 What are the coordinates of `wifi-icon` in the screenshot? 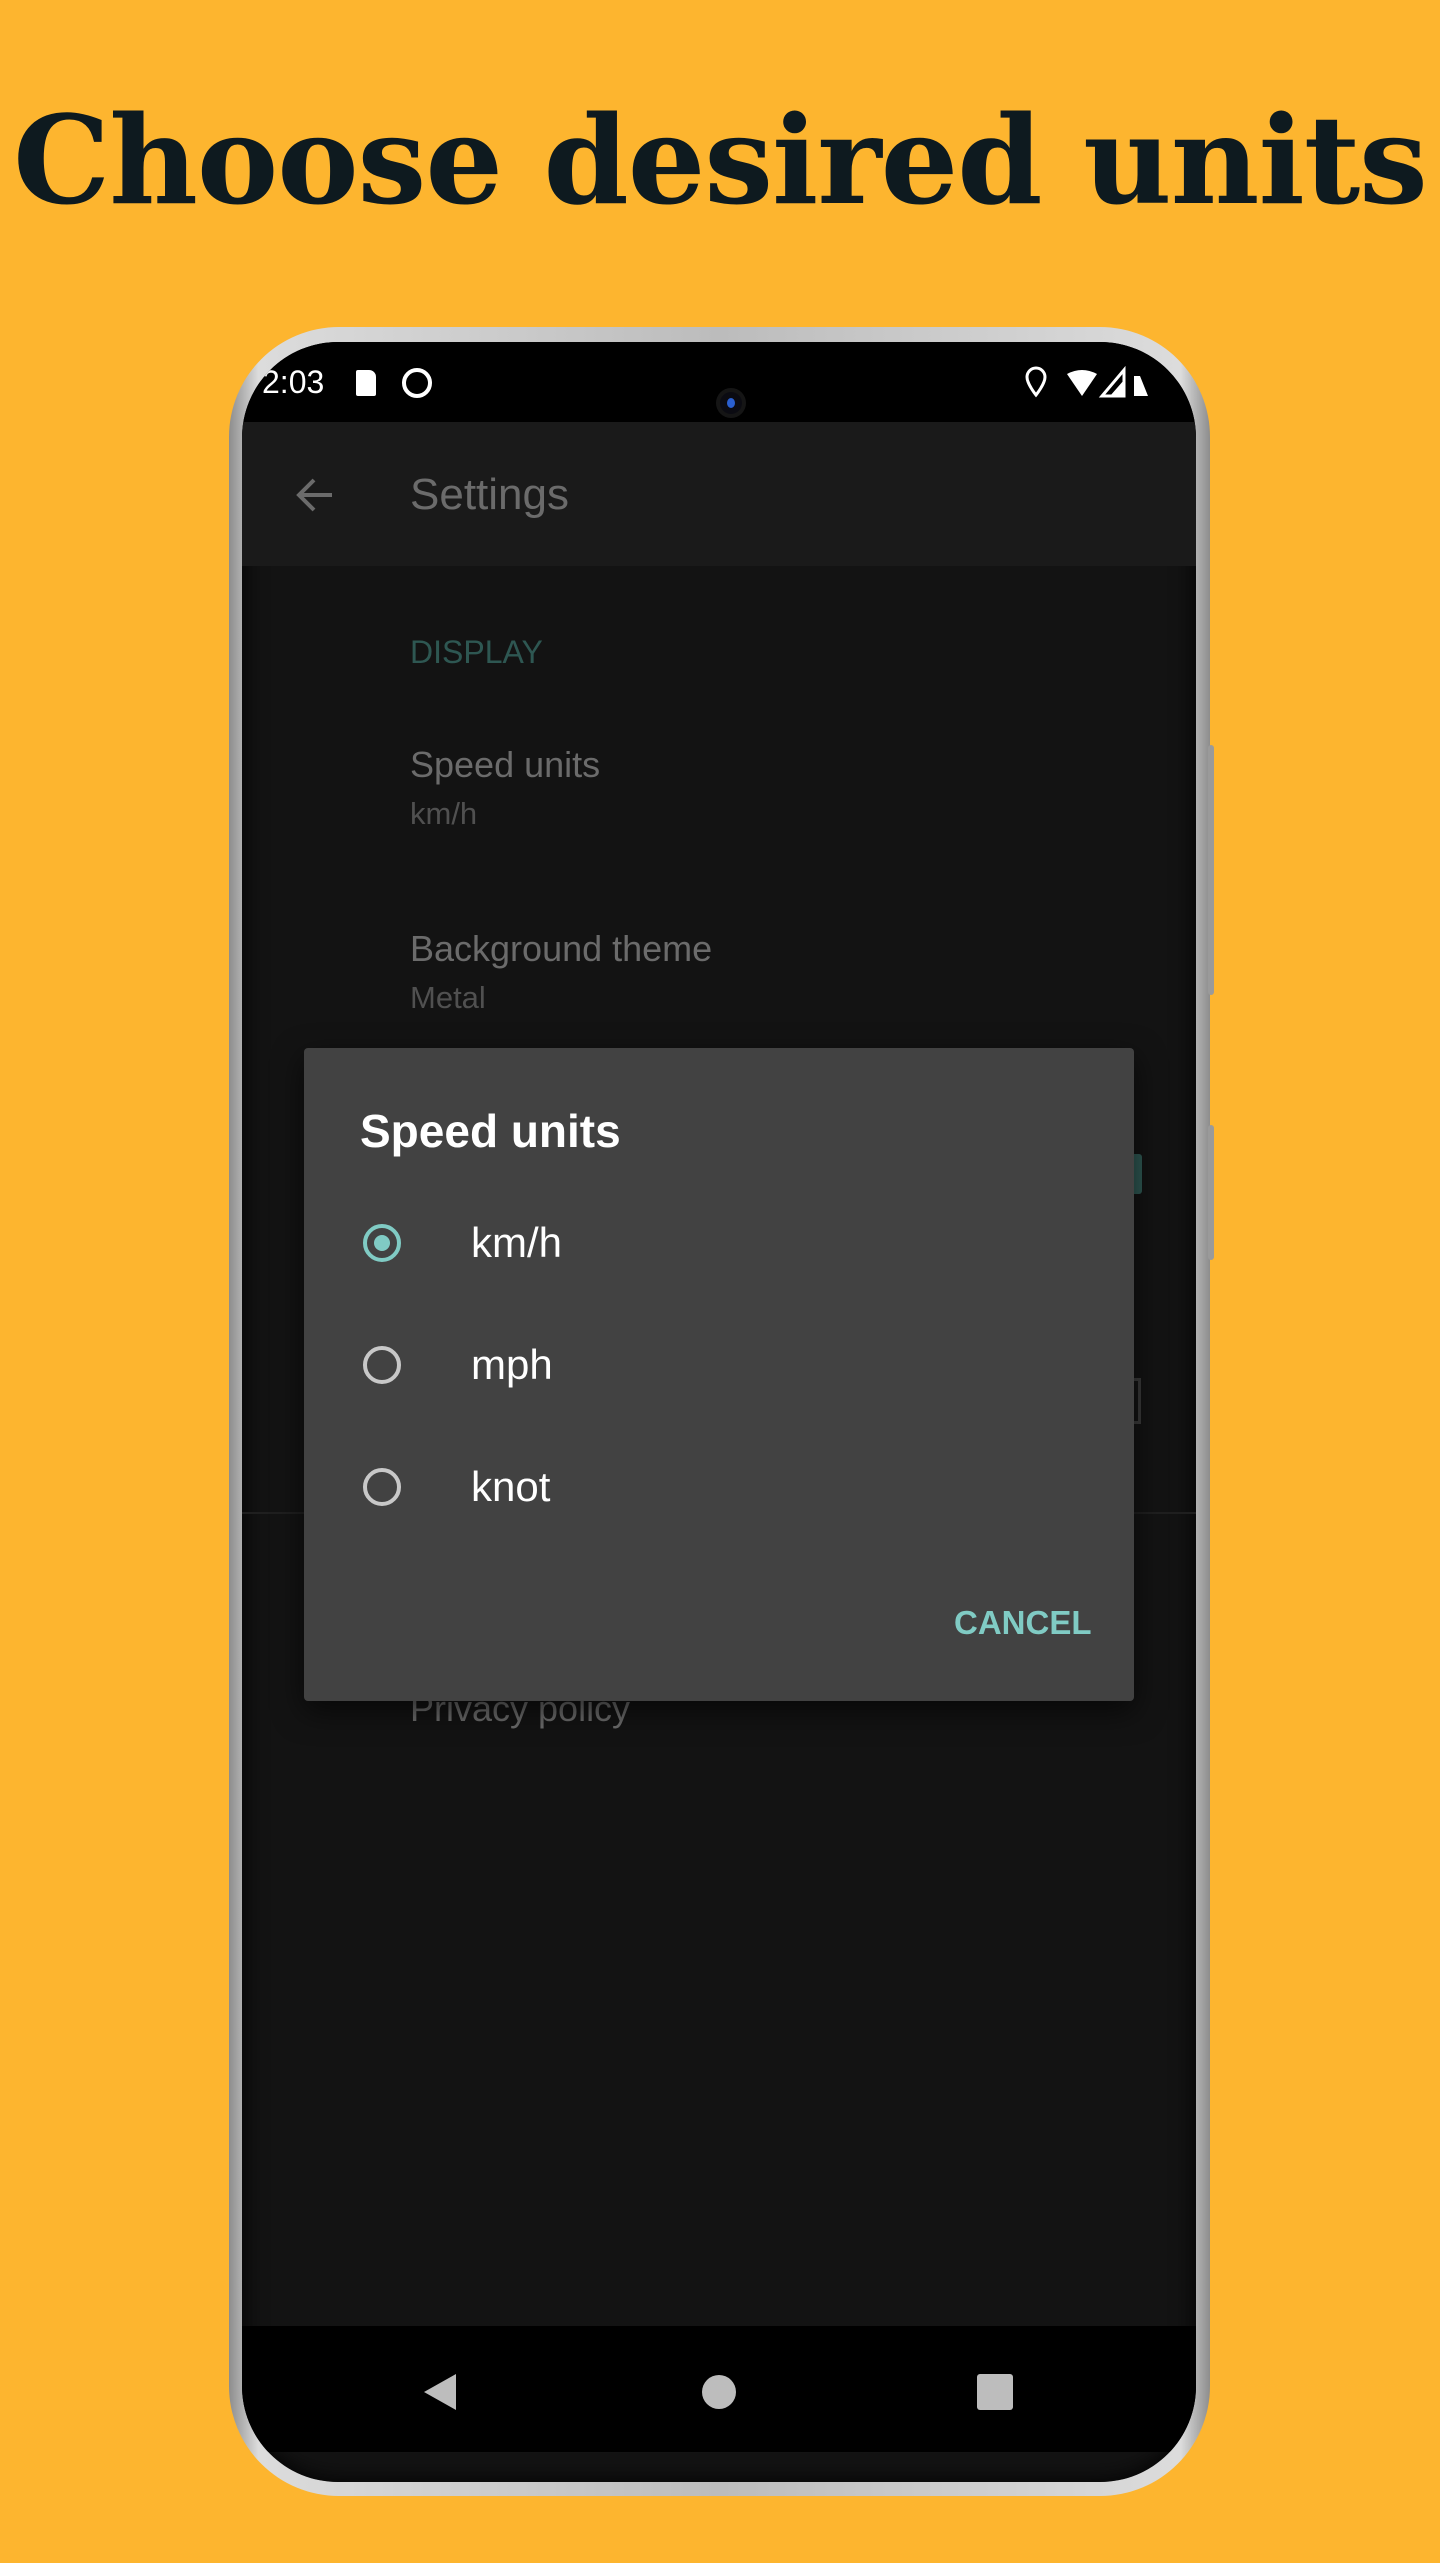 It's located at (1082, 383).